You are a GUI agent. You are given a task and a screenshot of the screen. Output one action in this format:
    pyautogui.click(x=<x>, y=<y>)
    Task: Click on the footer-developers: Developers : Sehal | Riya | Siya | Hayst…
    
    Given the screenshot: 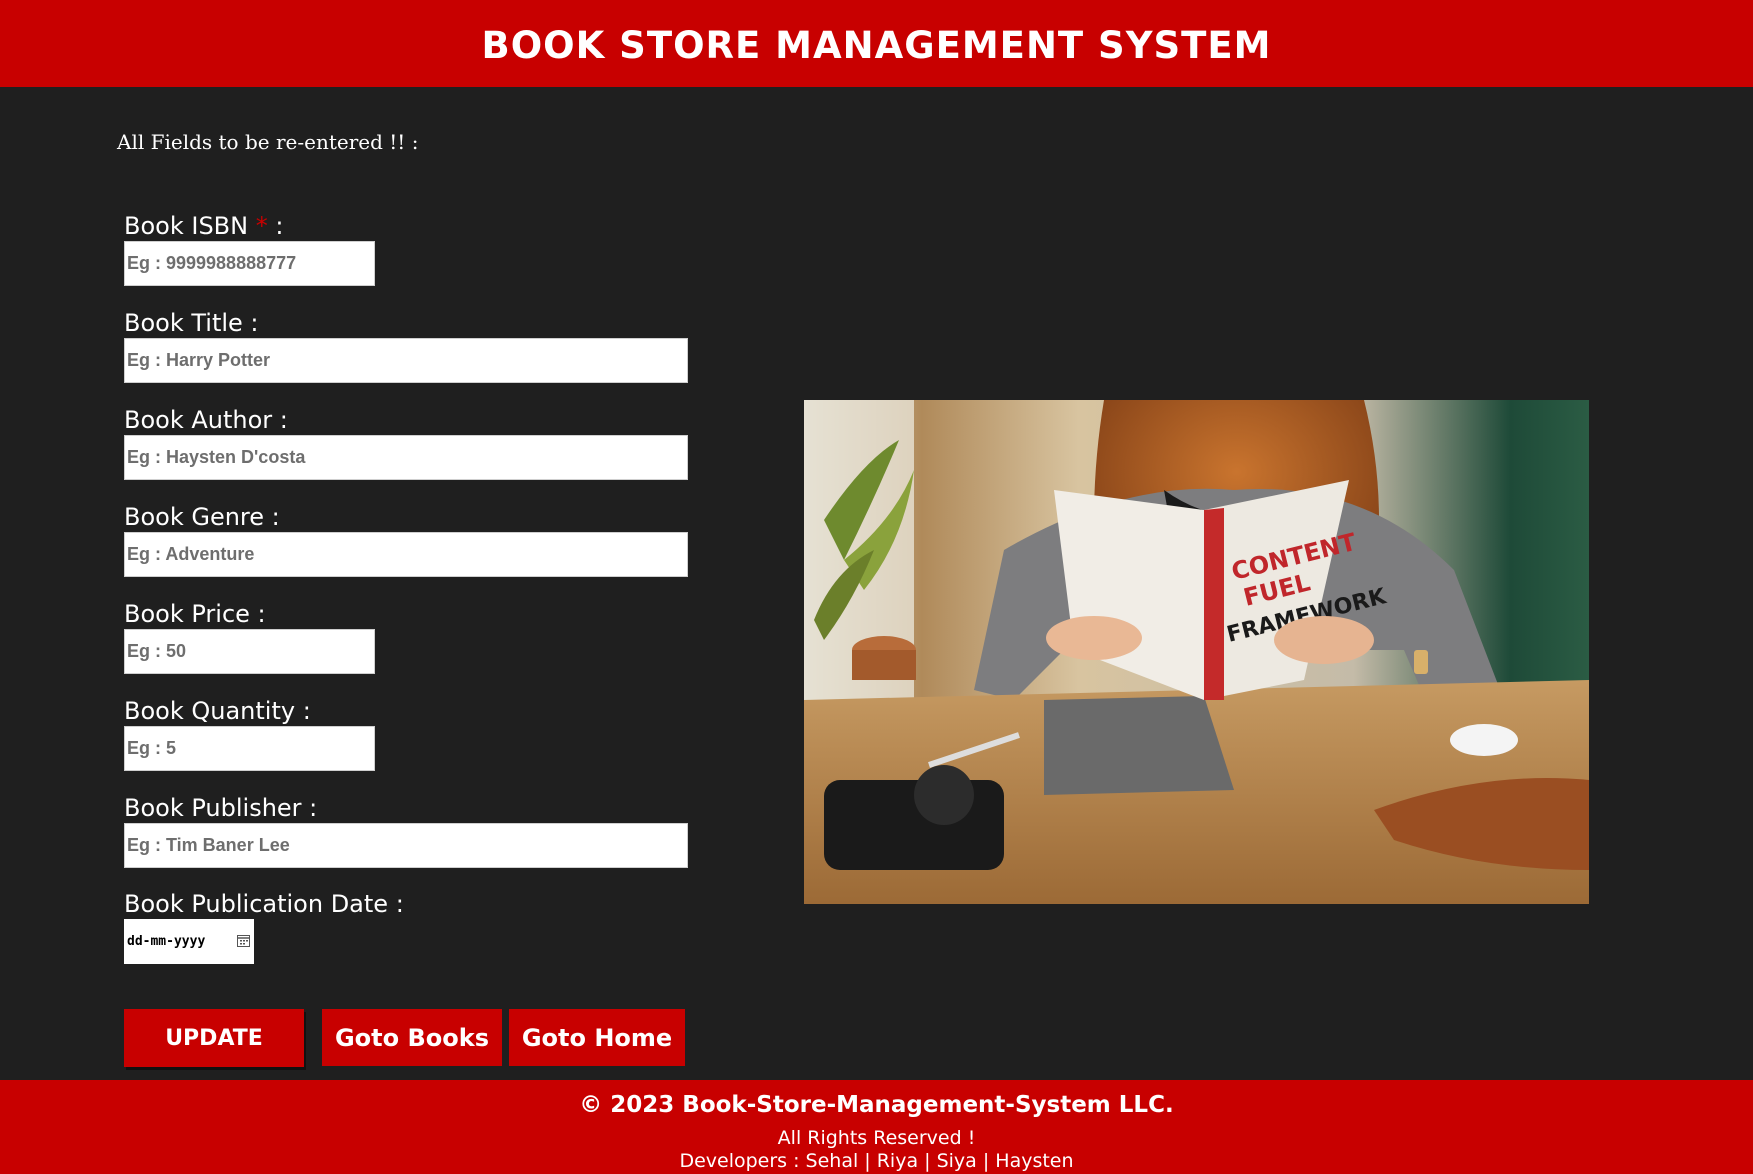 What is the action you would take?
    pyautogui.click(x=876, y=1161)
    